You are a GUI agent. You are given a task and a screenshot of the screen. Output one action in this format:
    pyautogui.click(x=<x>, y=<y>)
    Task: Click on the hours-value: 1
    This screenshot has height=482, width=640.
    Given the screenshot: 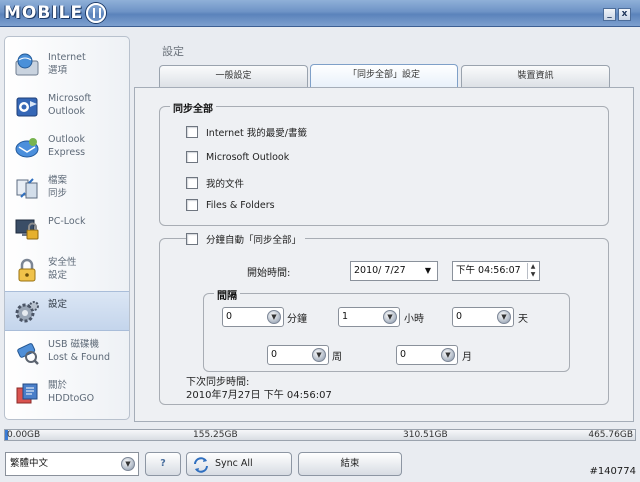 What is the action you would take?
    pyautogui.click(x=345, y=316)
    